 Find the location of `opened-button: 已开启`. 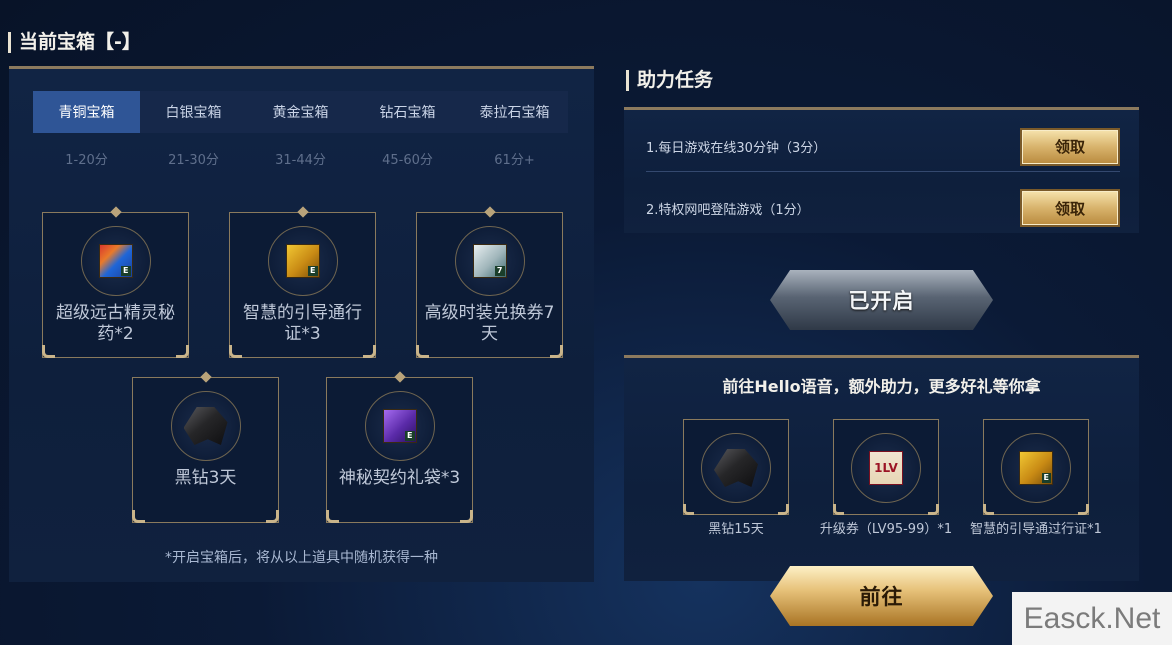

opened-button: 已开启 is located at coordinates (881, 300).